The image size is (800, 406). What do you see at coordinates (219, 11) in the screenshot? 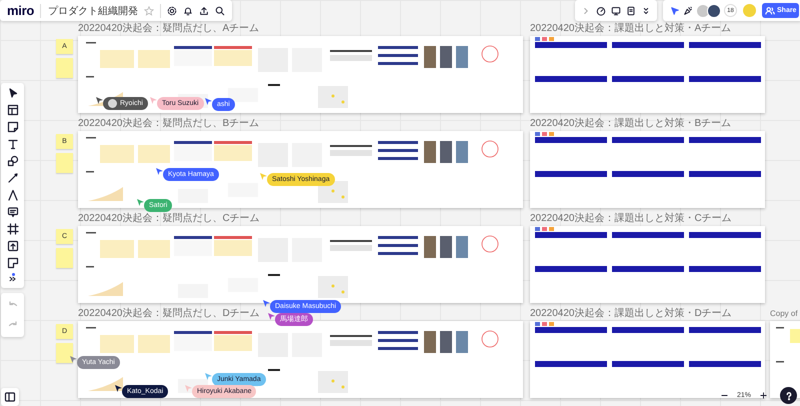
I see `search-icon` at bounding box center [219, 11].